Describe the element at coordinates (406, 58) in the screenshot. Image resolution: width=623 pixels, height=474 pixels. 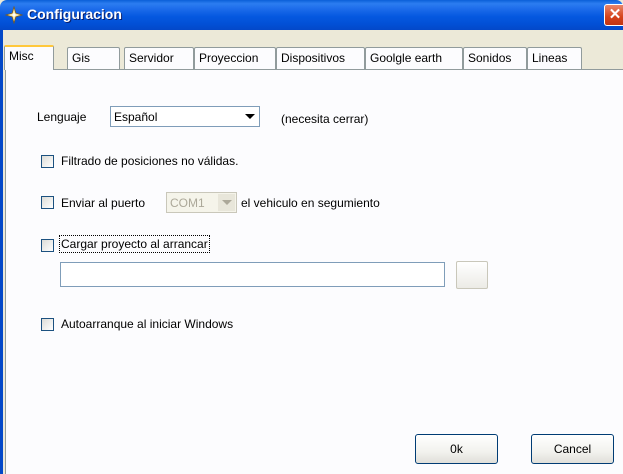
I see `tab-label: Goolgle earth` at that location.